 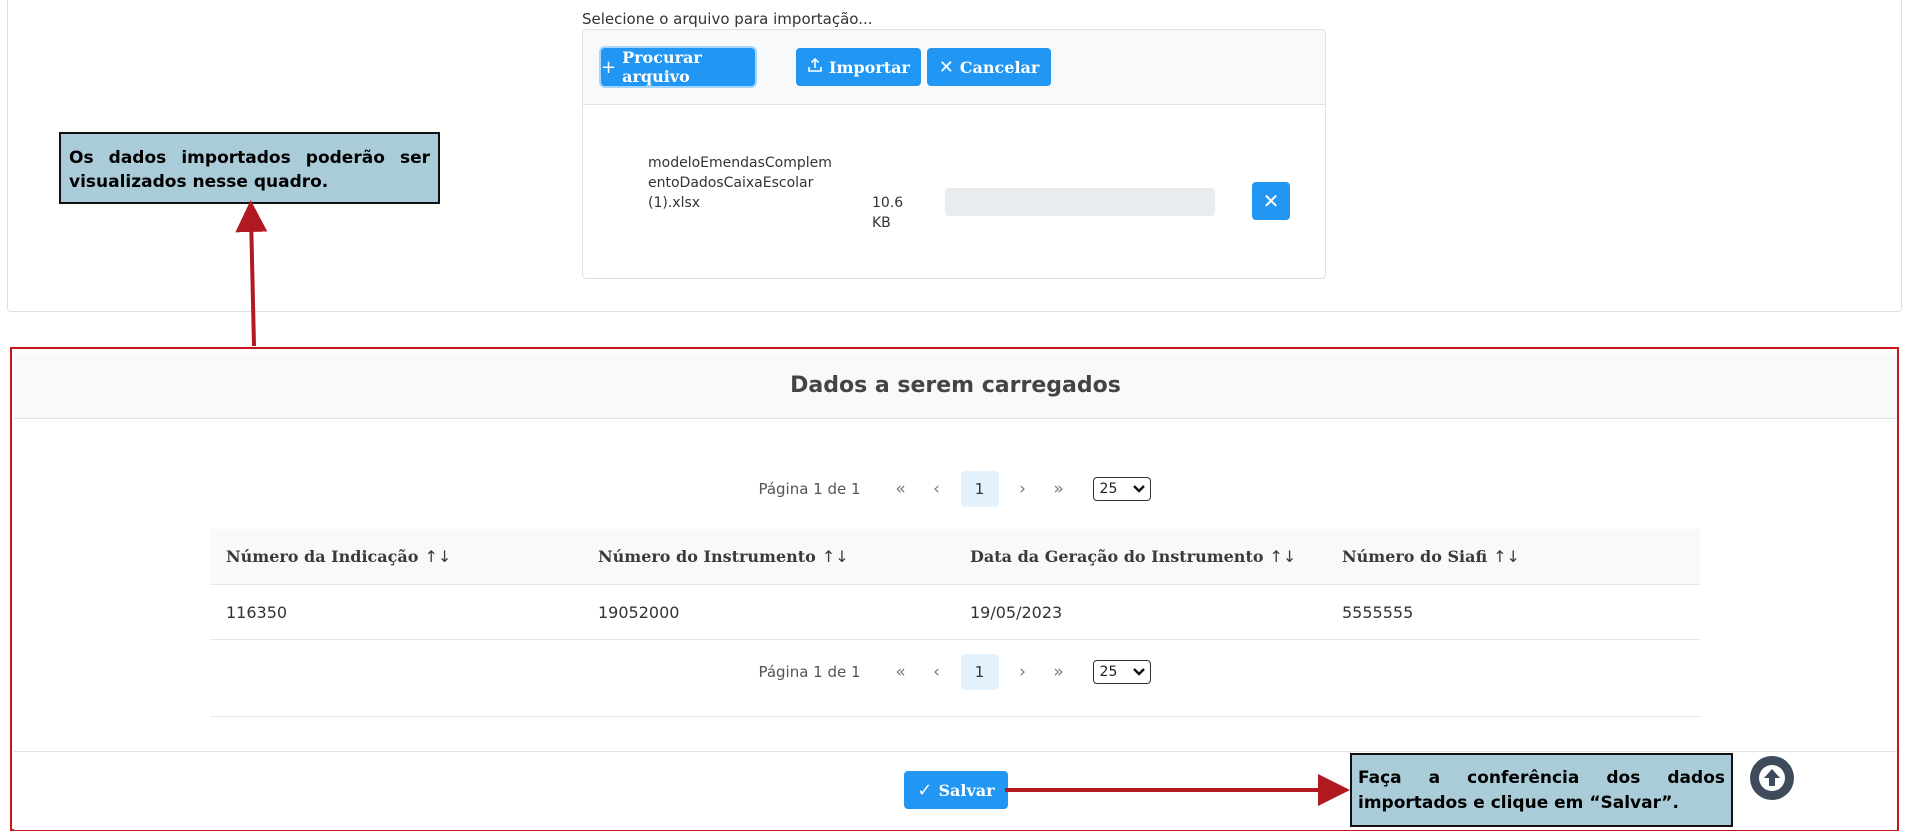 What do you see at coordinates (888, 213) in the screenshot?
I see `file-size: 10.6 KB` at bounding box center [888, 213].